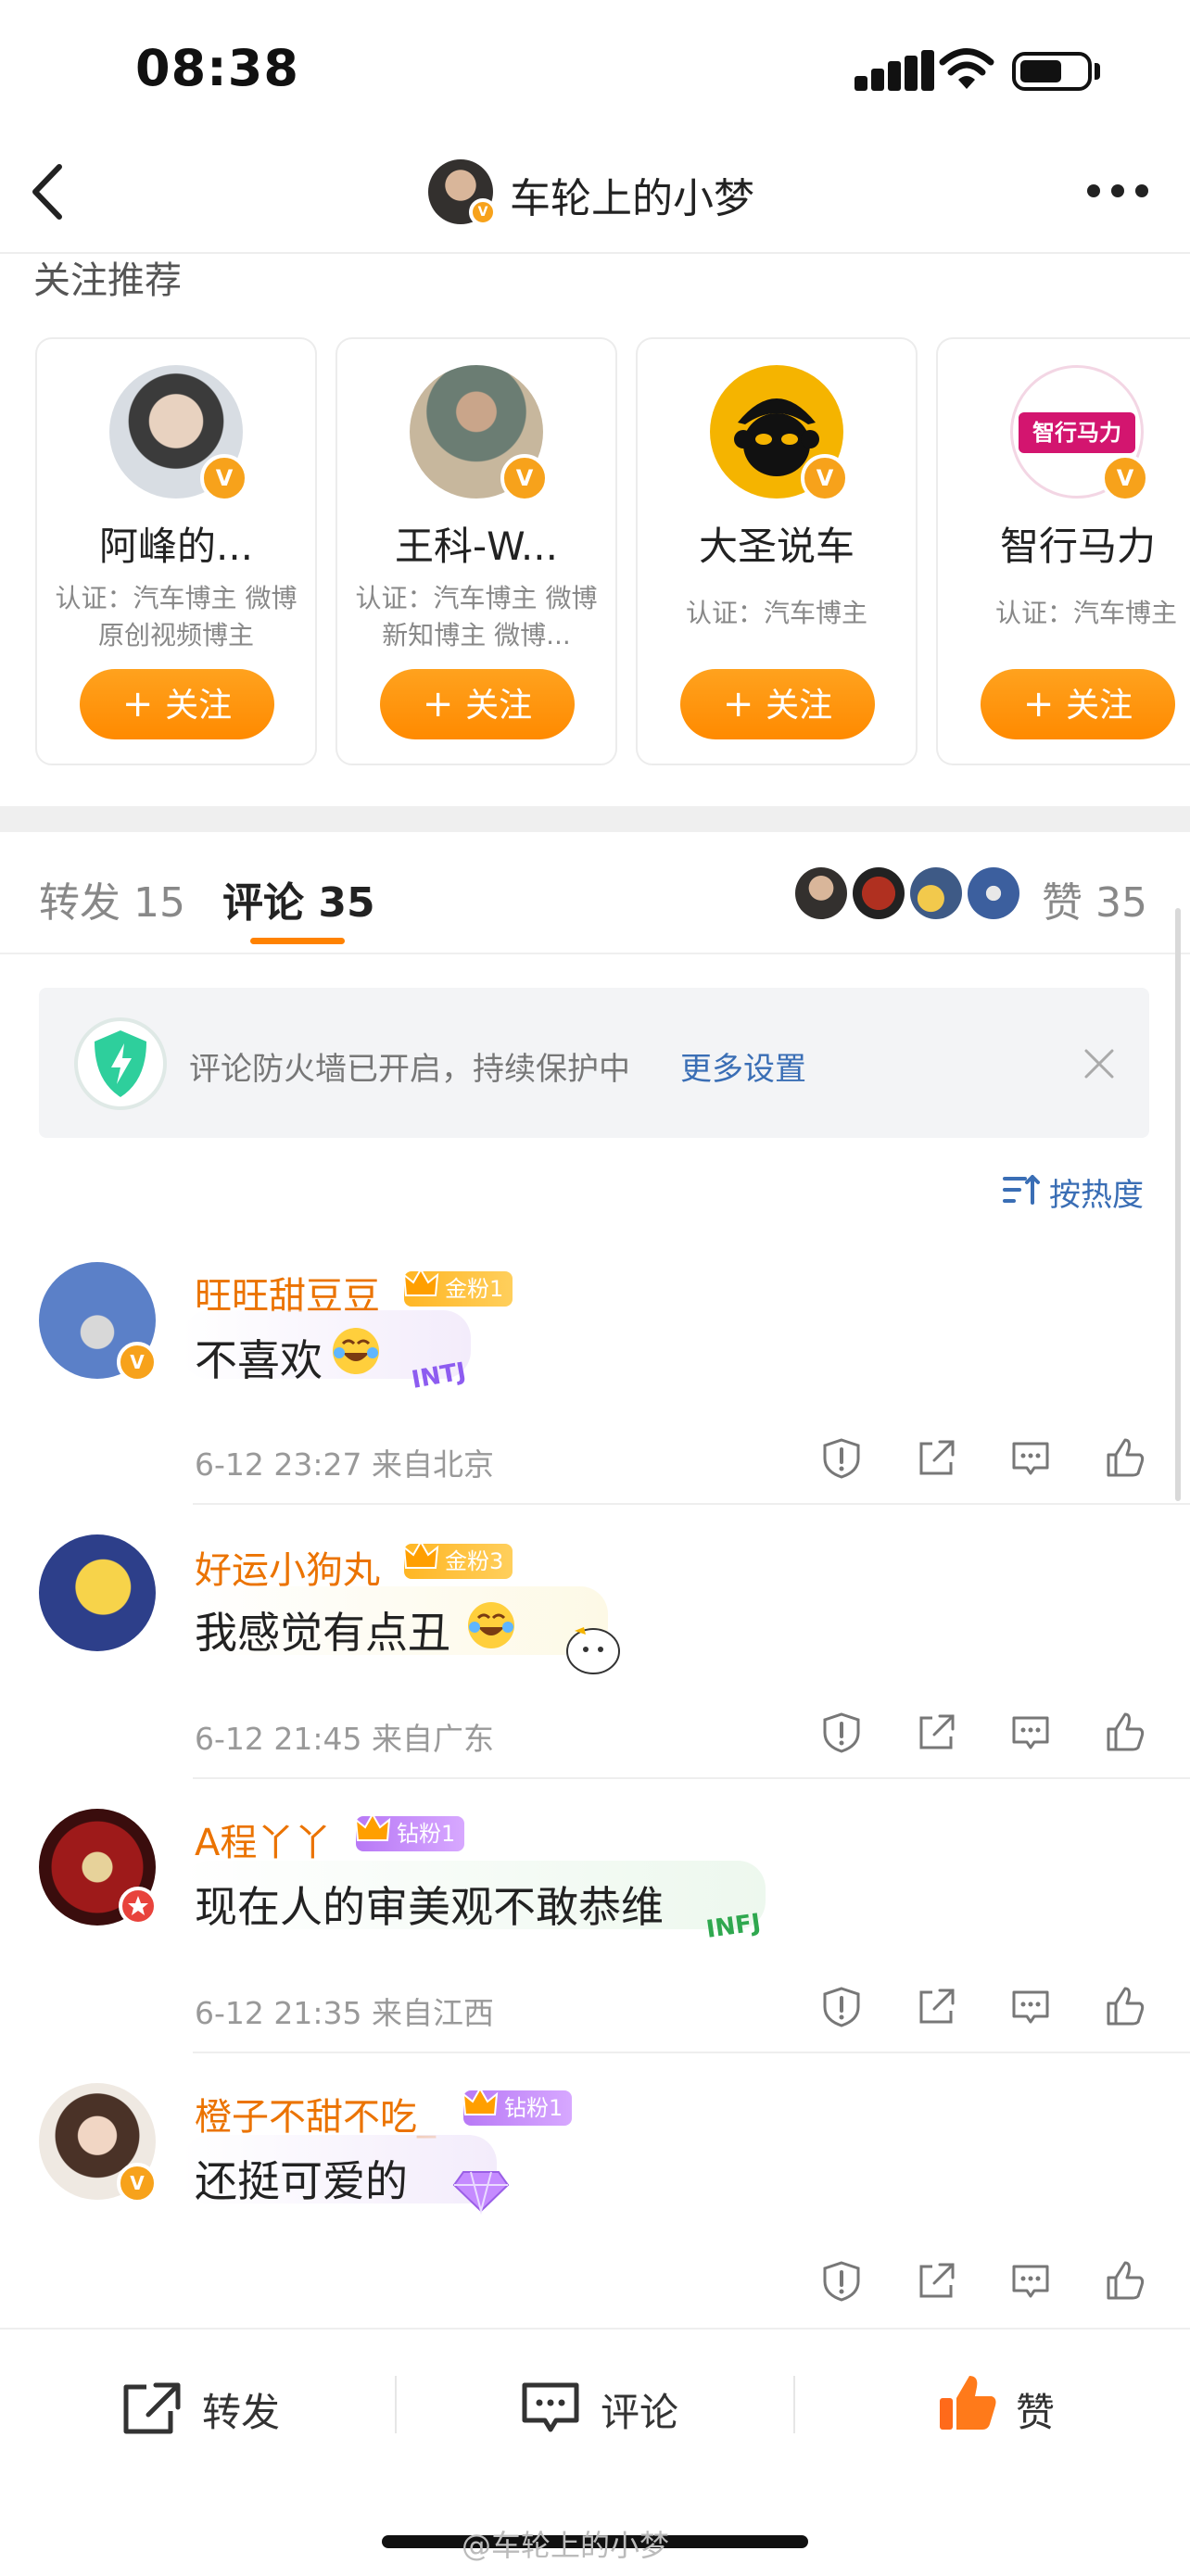 The width and height of the screenshot is (1190, 2576). Describe the element at coordinates (263, 903) in the screenshot. I see `tab-comment-label: 评论` at that location.